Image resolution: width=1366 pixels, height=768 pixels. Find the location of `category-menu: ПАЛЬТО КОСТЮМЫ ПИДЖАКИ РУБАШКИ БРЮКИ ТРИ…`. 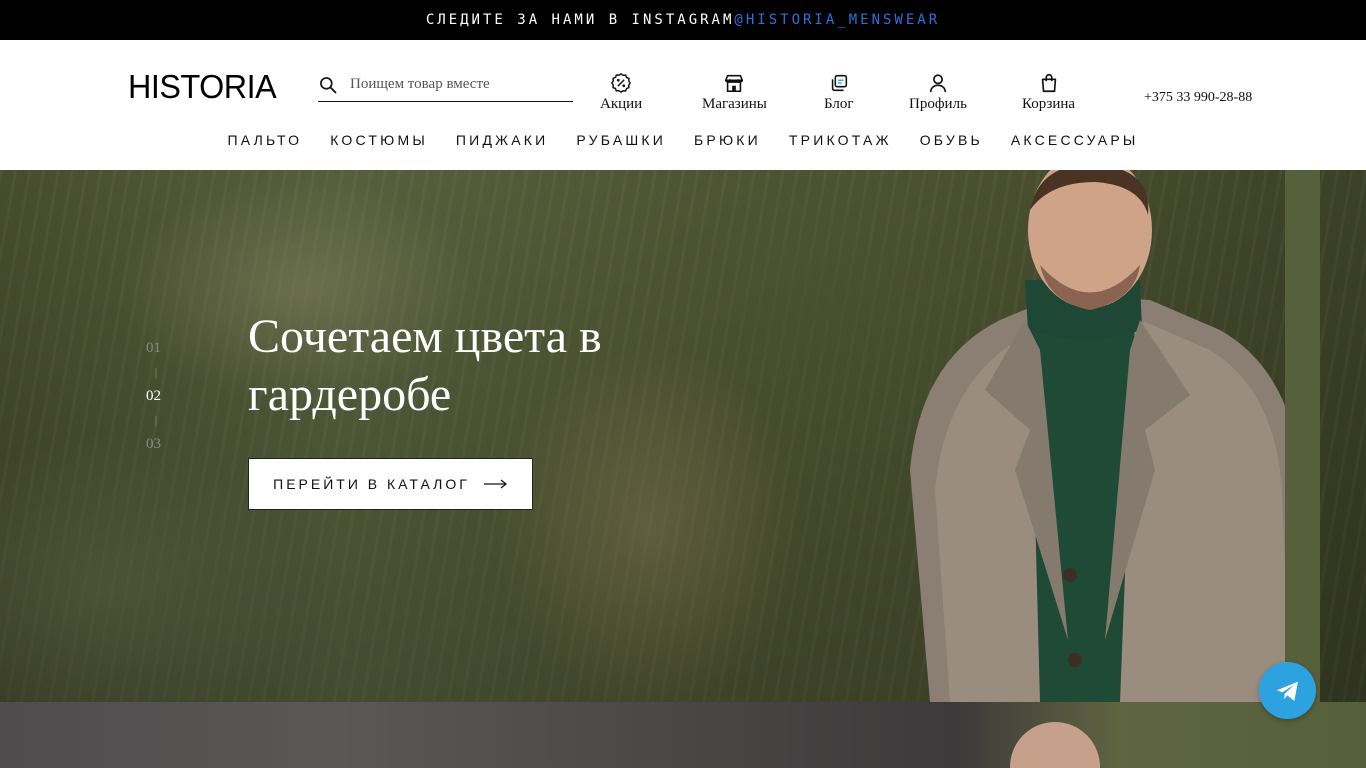

category-menu: ПАЛЬТО КОСТЮМЫ ПИДЖАКИ РУБАШКИ БРЮКИ ТРИ… is located at coordinates (683, 140).